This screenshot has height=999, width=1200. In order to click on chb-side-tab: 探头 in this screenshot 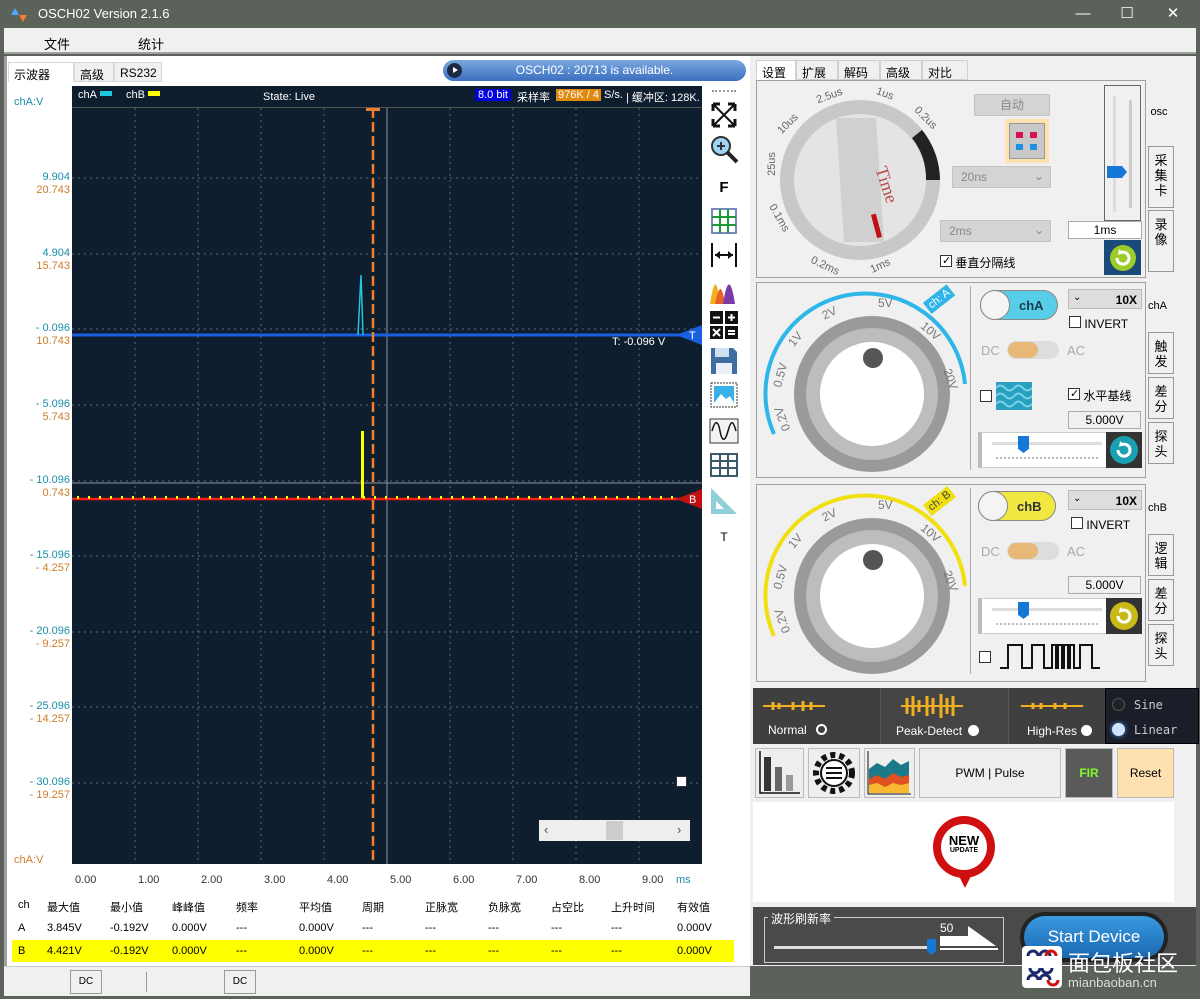, I will do `click(1161, 645)`.